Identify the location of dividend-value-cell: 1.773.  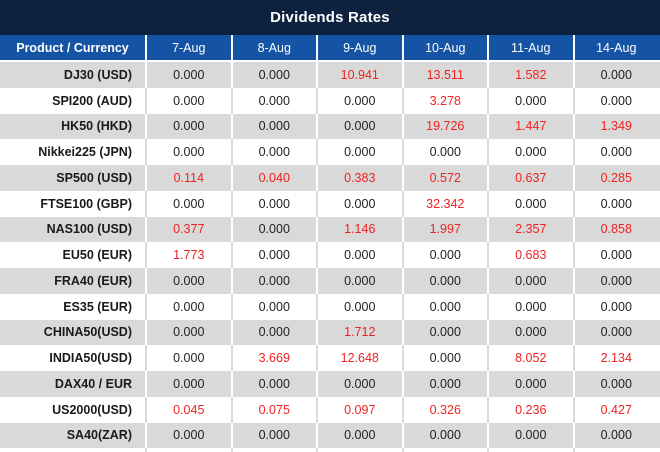
(190, 255).